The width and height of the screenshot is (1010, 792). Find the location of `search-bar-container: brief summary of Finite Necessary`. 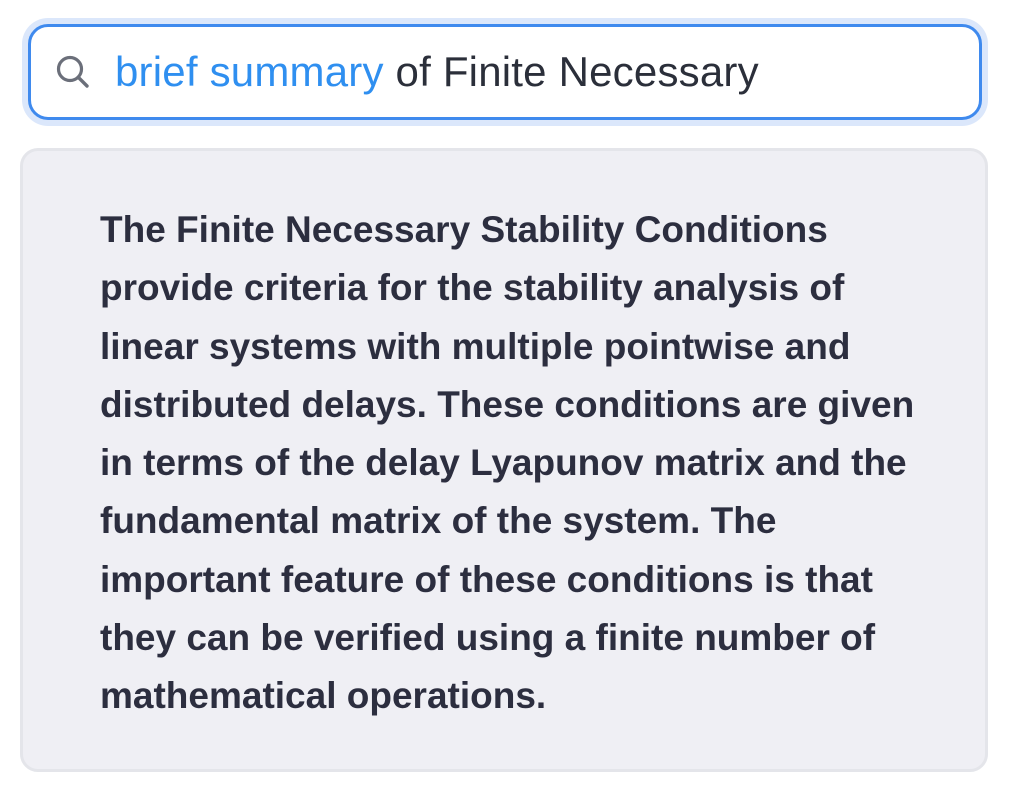

search-bar-container: brief summary of Finite Necessary is located at coordinates (505, 72).